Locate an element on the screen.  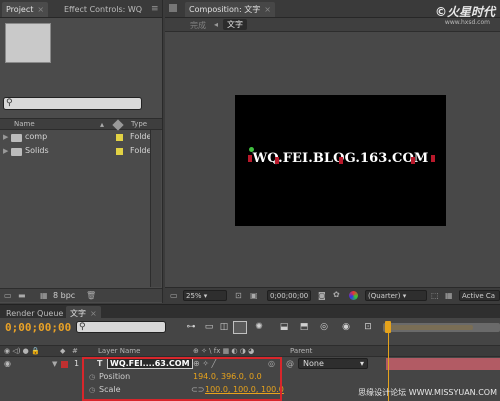
project-column-header: Name ▴ Type is located at coordinates (81, 124).